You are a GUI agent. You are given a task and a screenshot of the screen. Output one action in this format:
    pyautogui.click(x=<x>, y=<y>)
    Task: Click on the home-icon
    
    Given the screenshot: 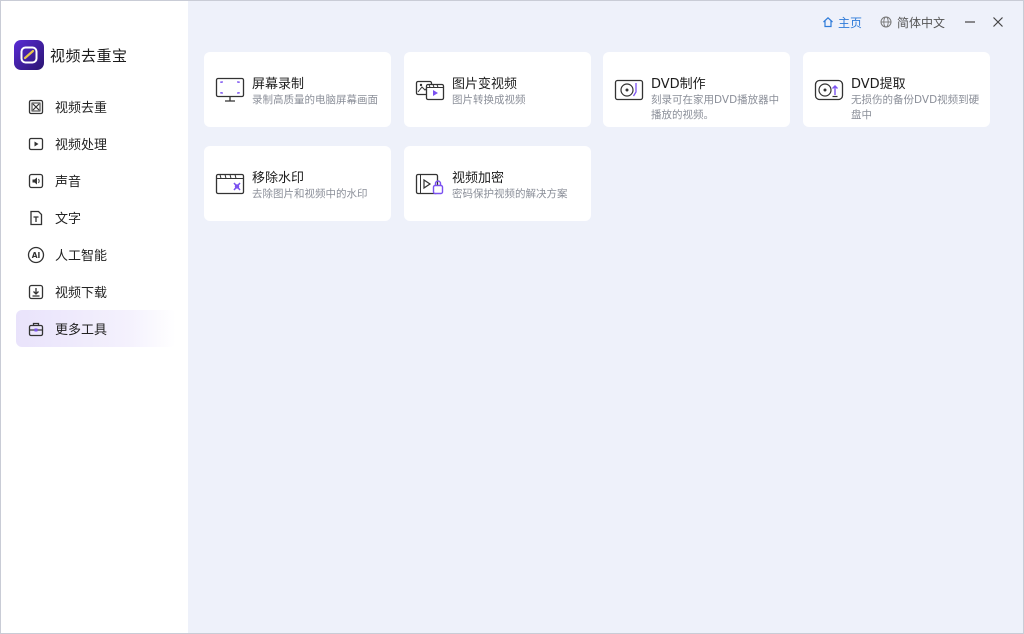 What is the action you would take?
    pyautogui.click(x=828, y=22)
    